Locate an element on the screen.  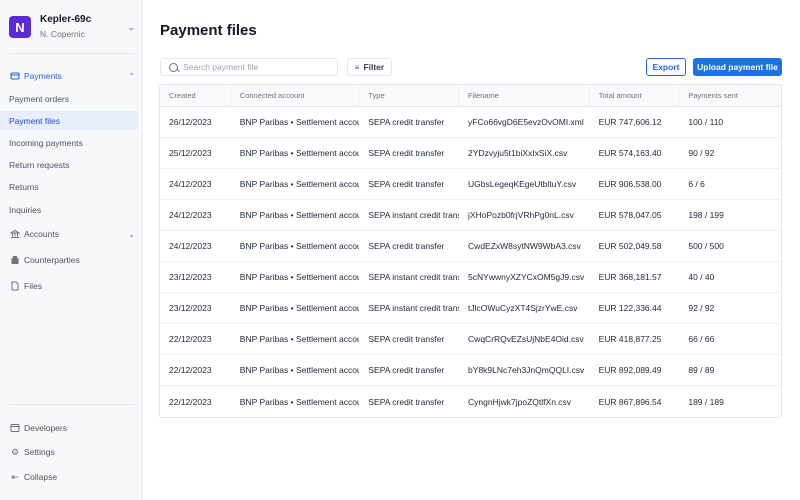
column-header-connected-account: Connected account is located at coordinates (295, 95).